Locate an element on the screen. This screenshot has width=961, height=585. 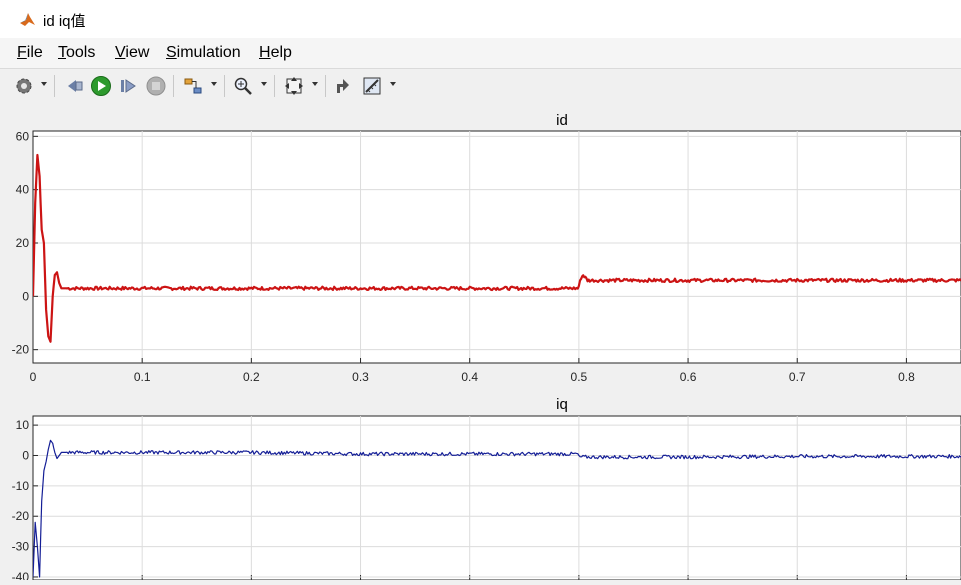
menu-tools: Tools is located at coordinates (76, 53).